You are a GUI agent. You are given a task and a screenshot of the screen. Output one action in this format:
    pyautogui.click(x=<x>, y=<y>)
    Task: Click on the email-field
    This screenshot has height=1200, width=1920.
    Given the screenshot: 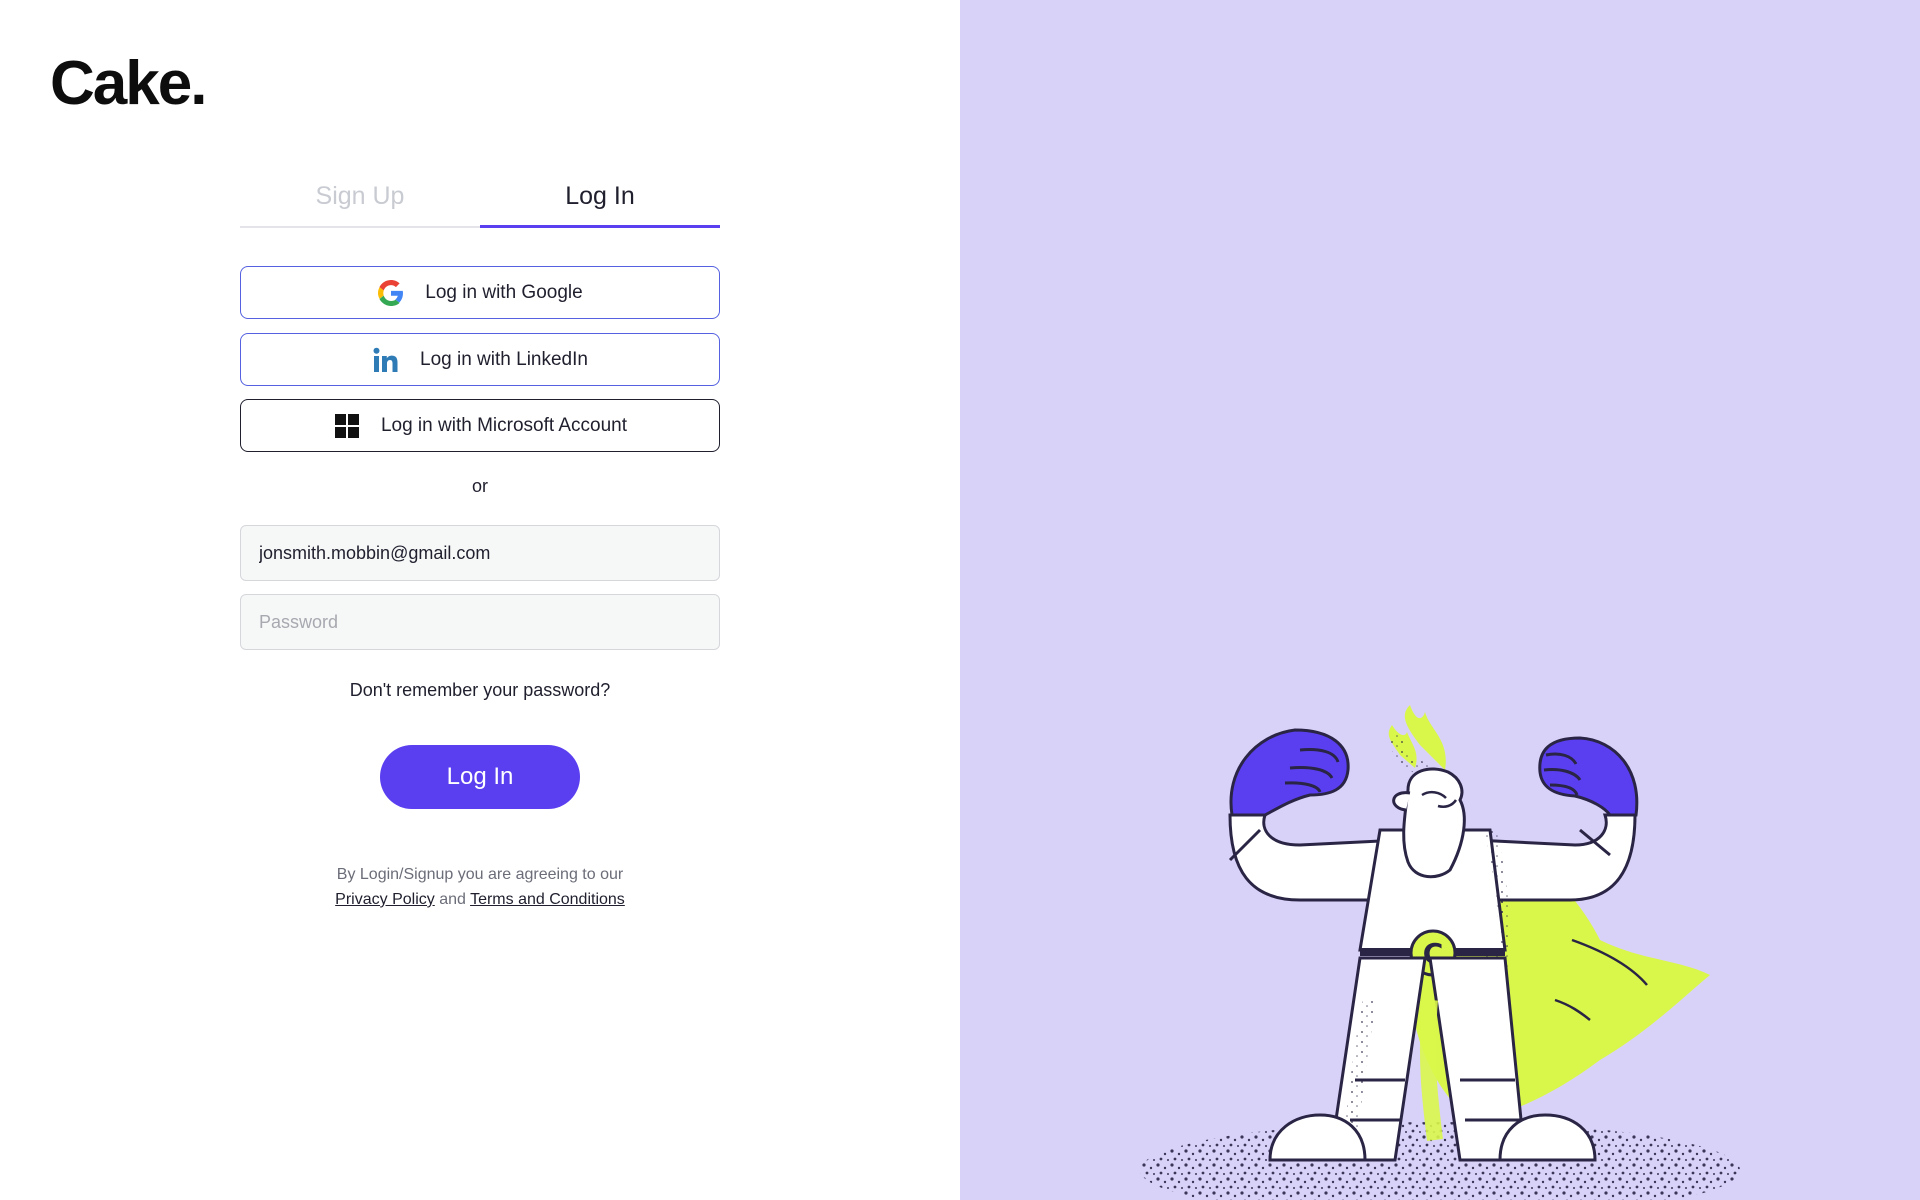 What is the action you would take?
    pyautogui.click(x=480, y=553)
    